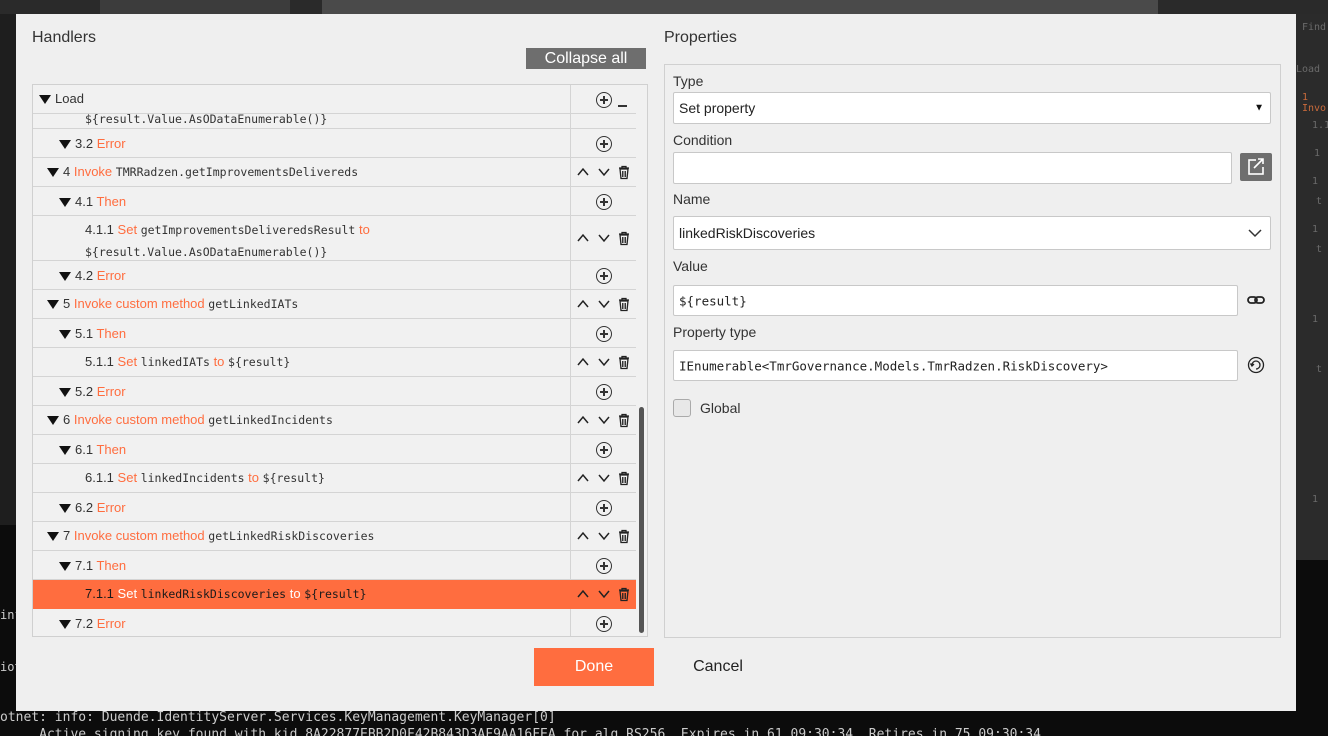 This screenshot has height=736, width=1328. I want to click on tree-row-6-1: 6.1 Then, so click(334, 449).